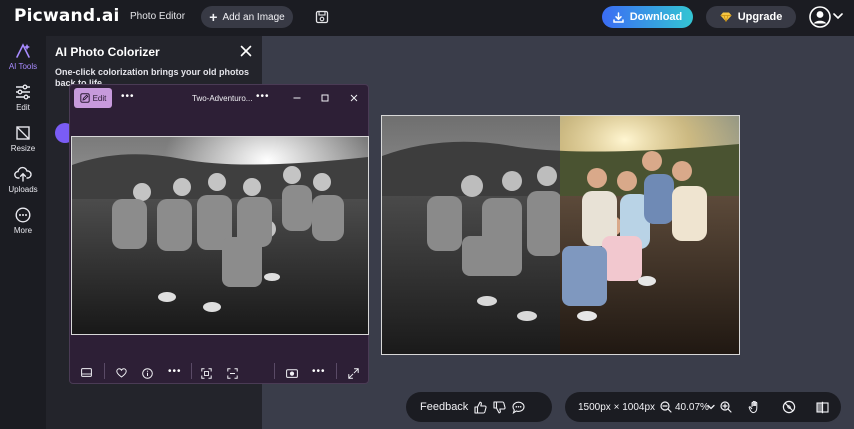  I want to click on minimize-icon, so click(297, 98).